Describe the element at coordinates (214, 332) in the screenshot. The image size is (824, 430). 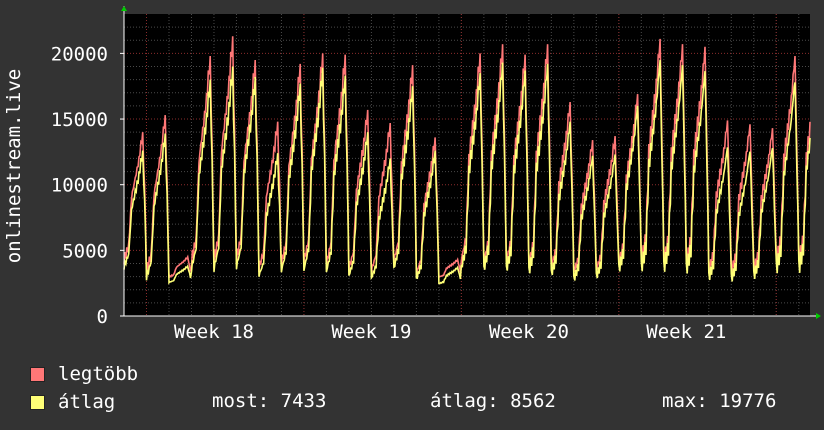
I see `x-tick-label: Week 18` at that location.